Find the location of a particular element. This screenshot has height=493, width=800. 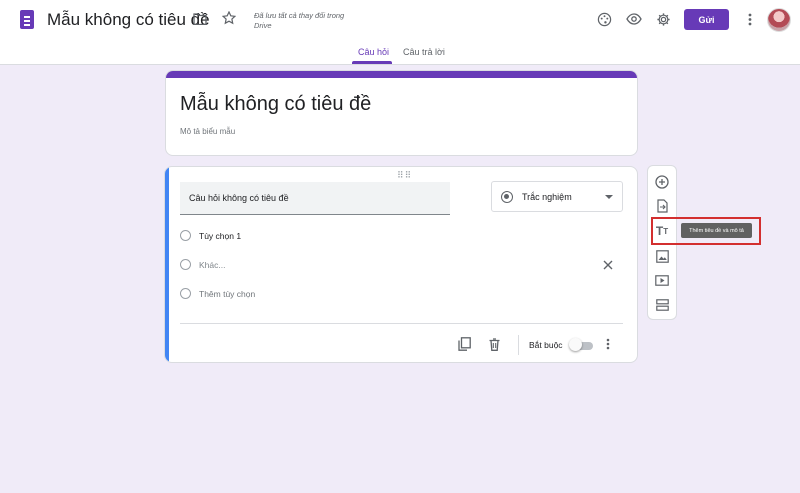

radio-type-icon is located at coordinates (507, 197).